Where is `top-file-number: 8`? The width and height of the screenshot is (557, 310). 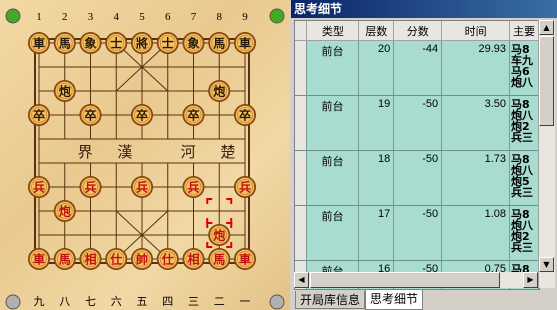 top-file-number: 8 is located at coordinates (220, 17).